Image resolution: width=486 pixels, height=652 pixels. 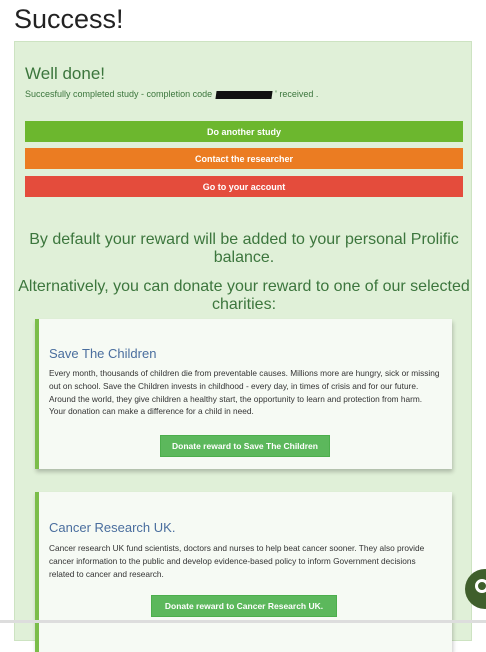 What do you see at coordinates (244, 158) in the screenshot?
I see `contact-researcher-button: Contact the researcher` at bounding box center [244, 158].